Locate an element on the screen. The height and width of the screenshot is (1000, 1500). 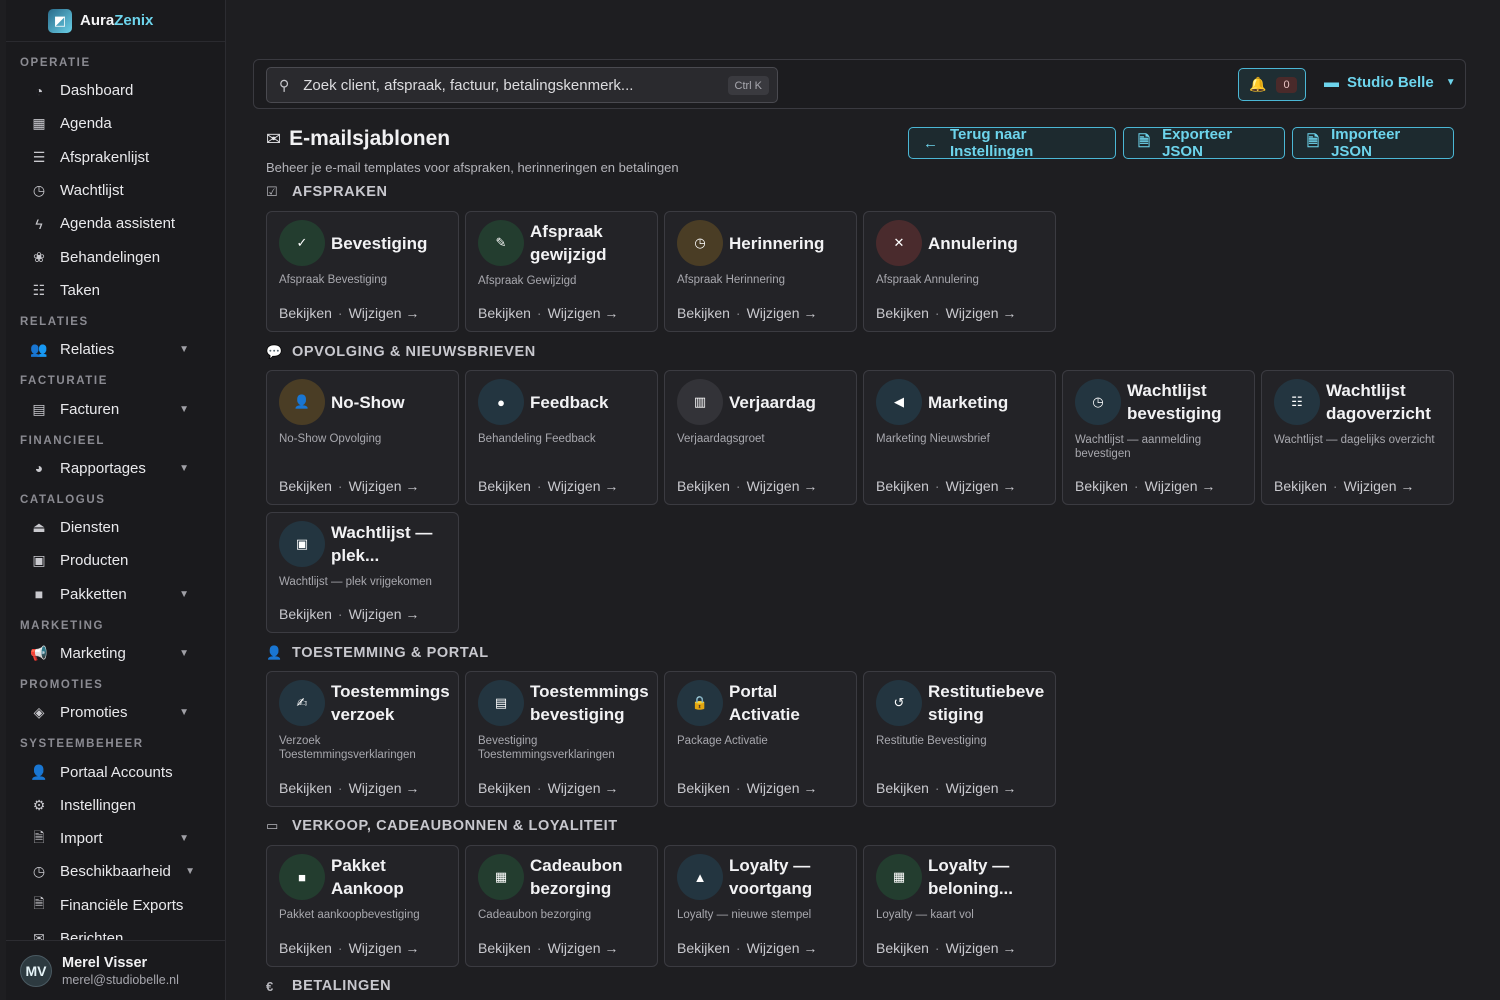
sidebar-item-afsprakenlijst: ☰ Afsprakenlijst is located at coordinates (115, 157).